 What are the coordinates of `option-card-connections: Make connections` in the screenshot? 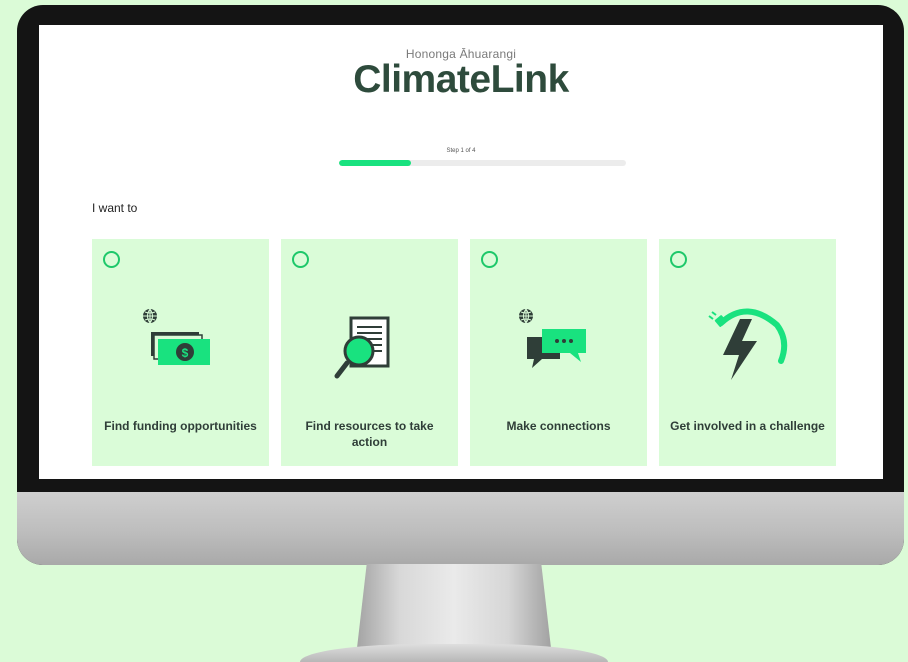 It's located at (558, 352).